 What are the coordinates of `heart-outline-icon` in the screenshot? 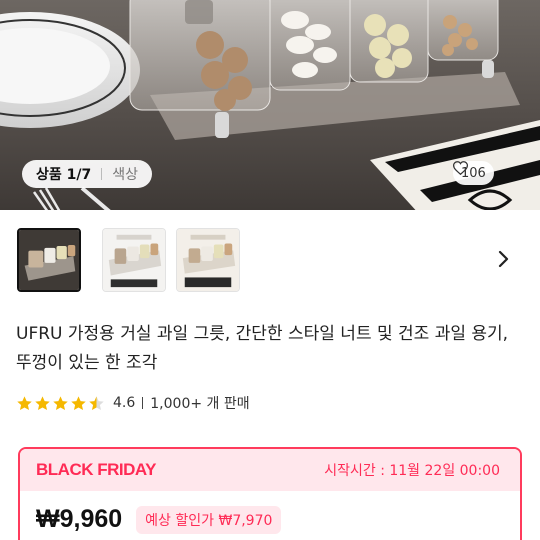 It's located at (460, 168).